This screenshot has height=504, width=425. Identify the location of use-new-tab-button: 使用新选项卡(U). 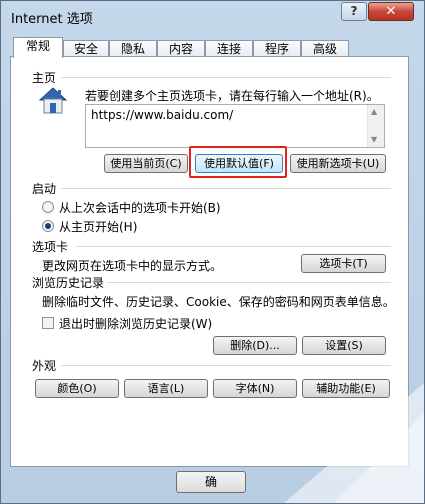
(338, 163).